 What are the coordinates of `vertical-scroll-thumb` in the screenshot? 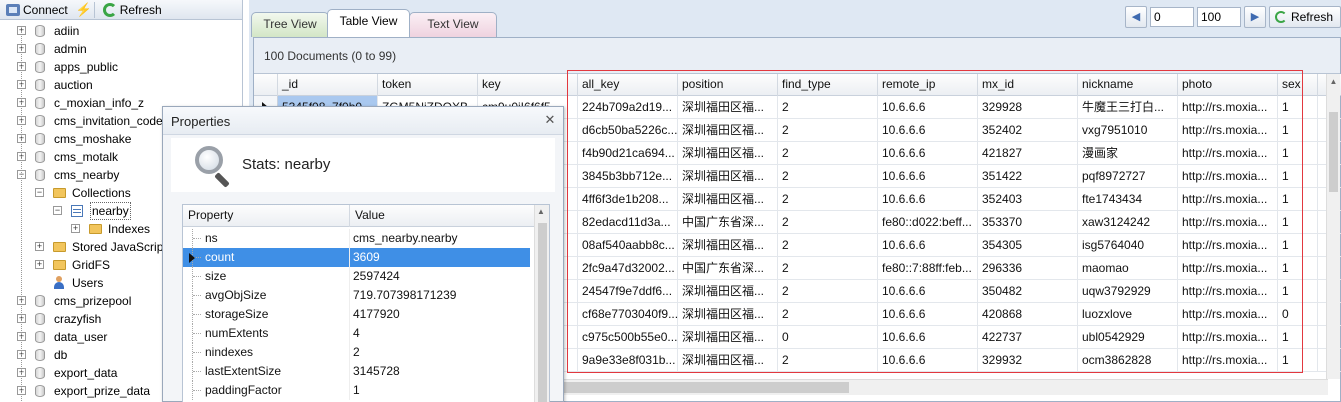 It's located at (1333, 152).